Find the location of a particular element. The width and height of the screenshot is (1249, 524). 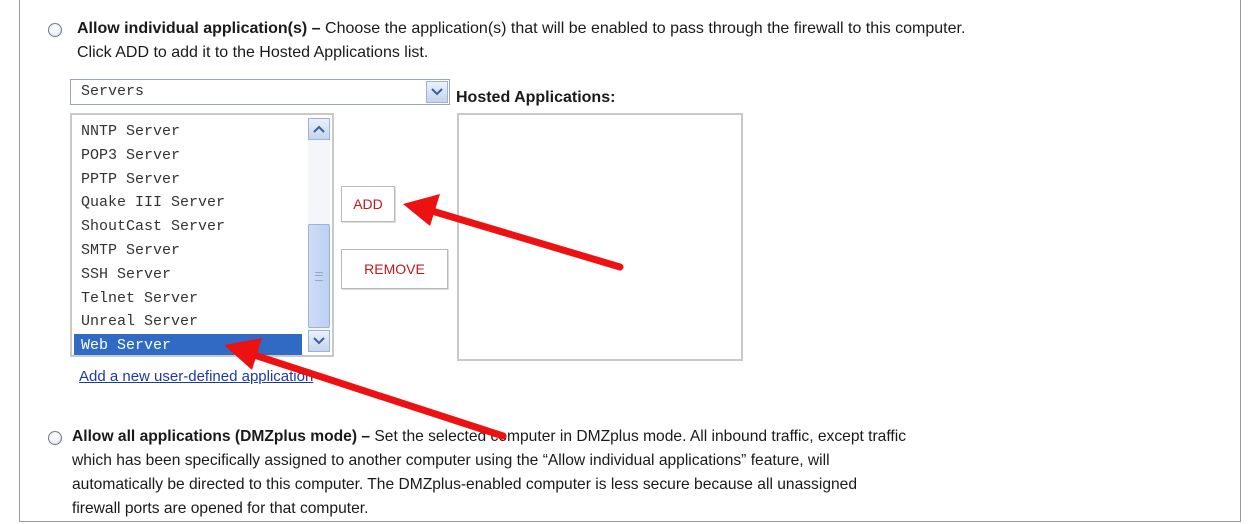

red-arrow-to-web-server is located at coordinates (365, 389).